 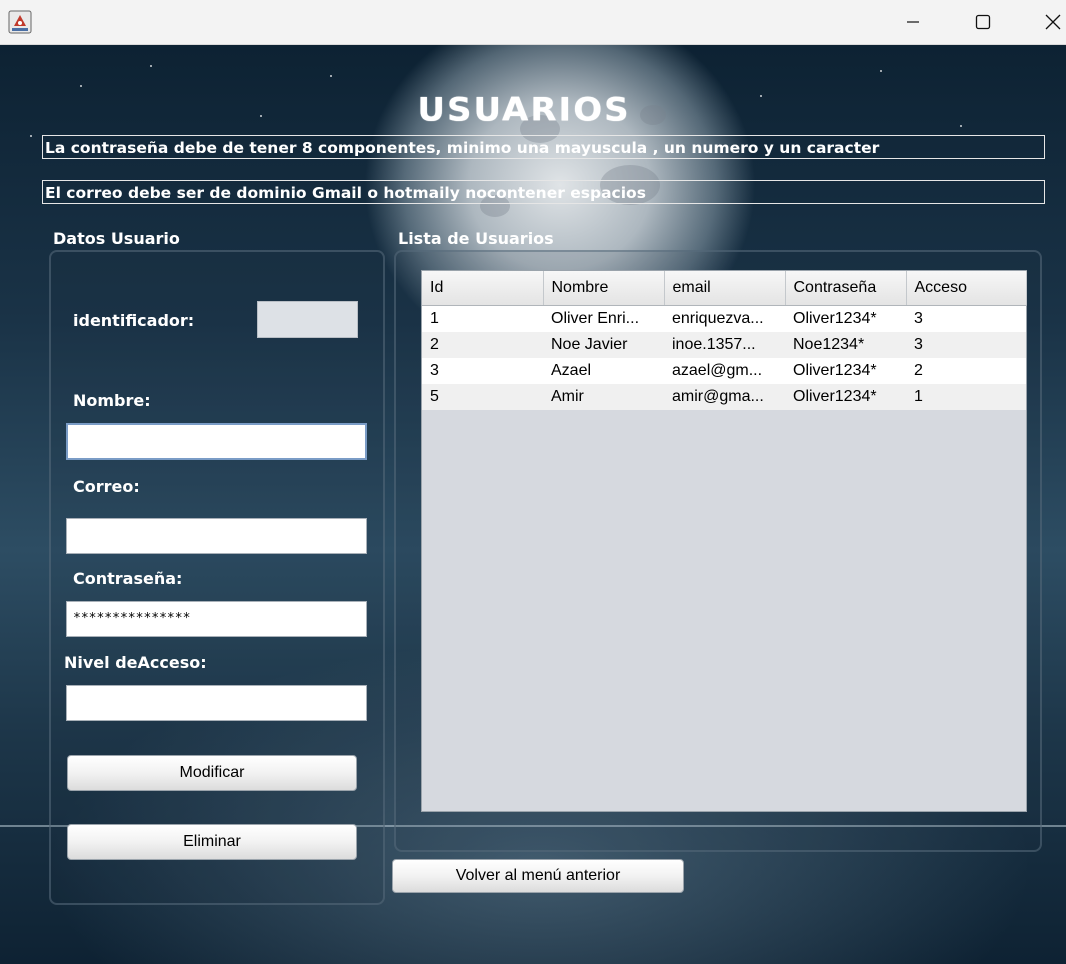 What do you see at coordinates (604, 288) in the screenshot?
I see `column-header-name: Nombre` at bounding box center [604, 288].